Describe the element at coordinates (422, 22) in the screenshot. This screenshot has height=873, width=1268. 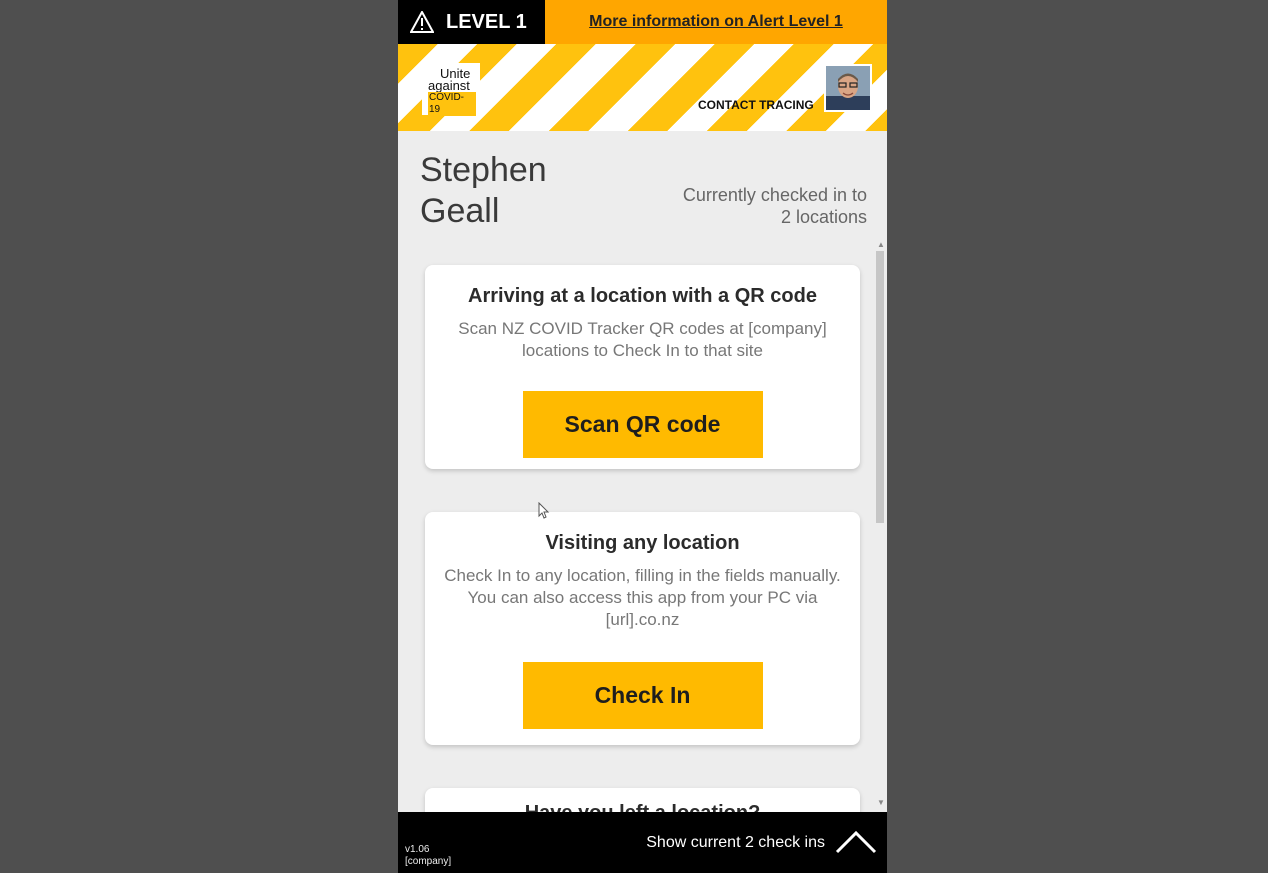
I see `warning-icon` at that location.